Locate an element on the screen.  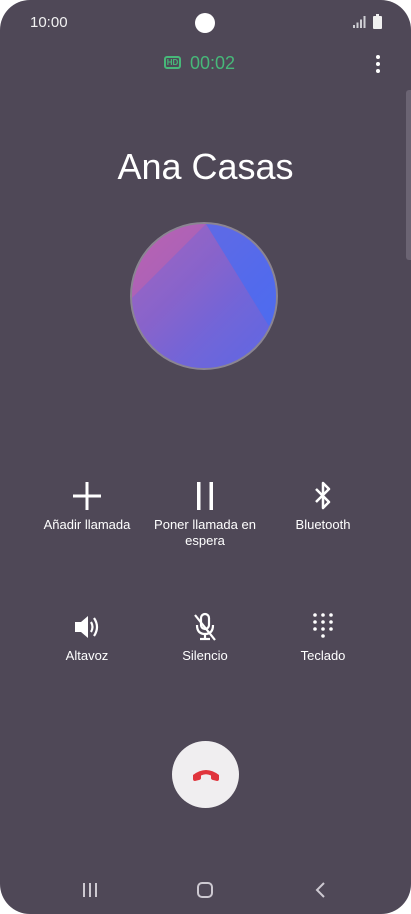
home-icon is located at coordinates (205, 890).